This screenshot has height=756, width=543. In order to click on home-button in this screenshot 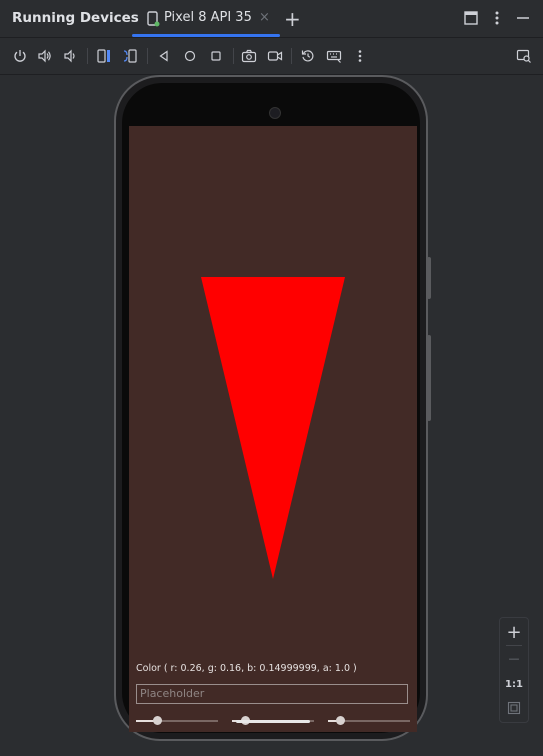, I will do `click(190, 56)`.